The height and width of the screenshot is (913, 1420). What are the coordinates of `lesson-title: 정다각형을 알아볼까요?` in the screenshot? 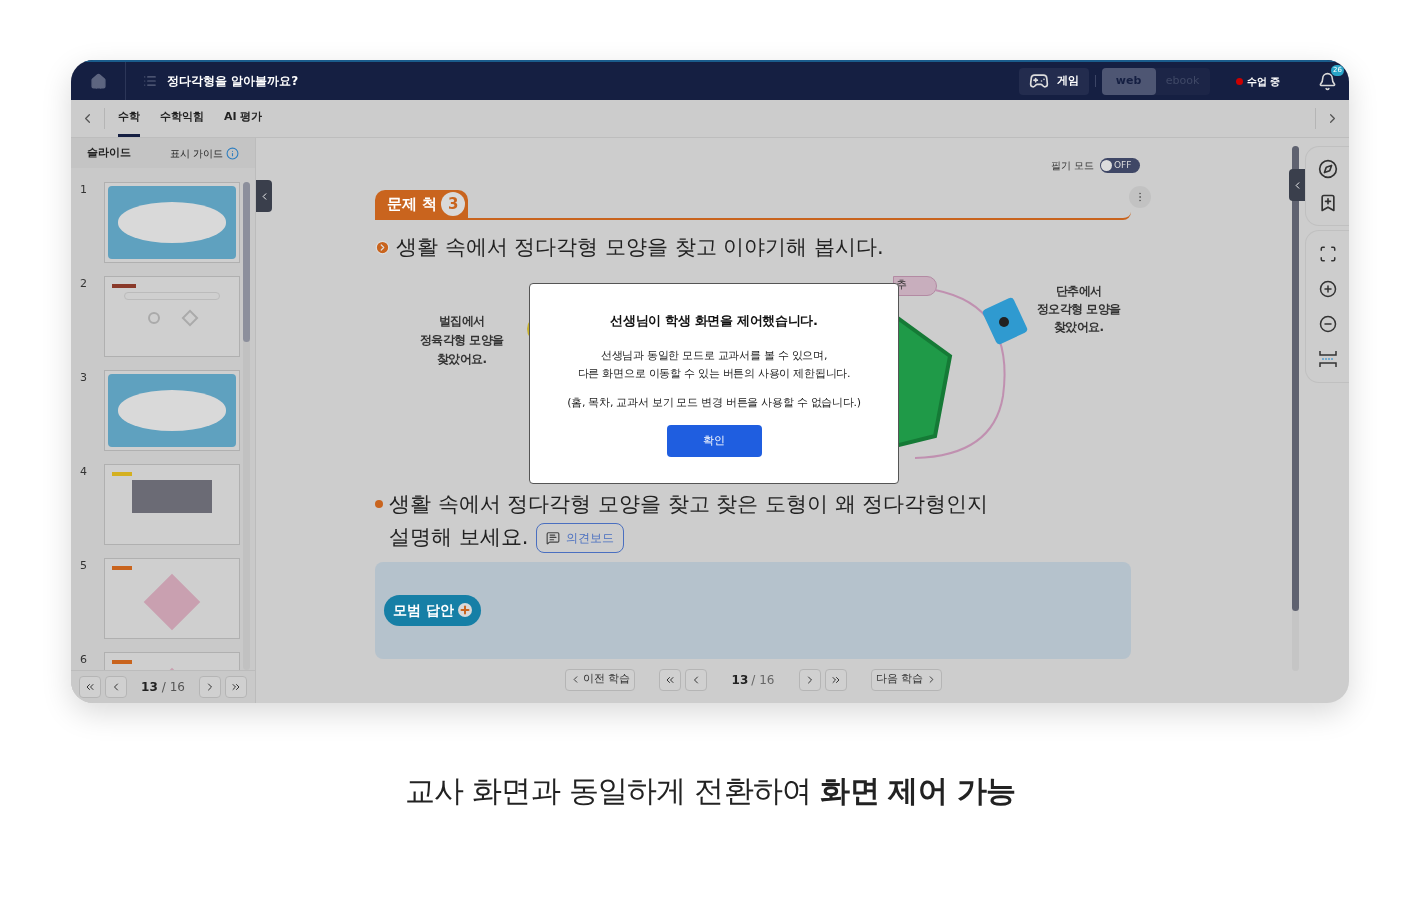 It's located at (233, 81).